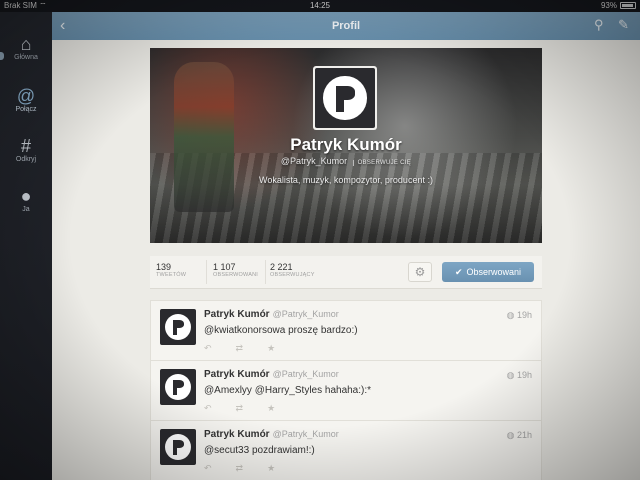 This screenshot has height=480, width=640. What do you see at coordinates (494, 272) in the screenshot?
I see `following-button-label: Obserwowani` at bounding box center [494, 272].